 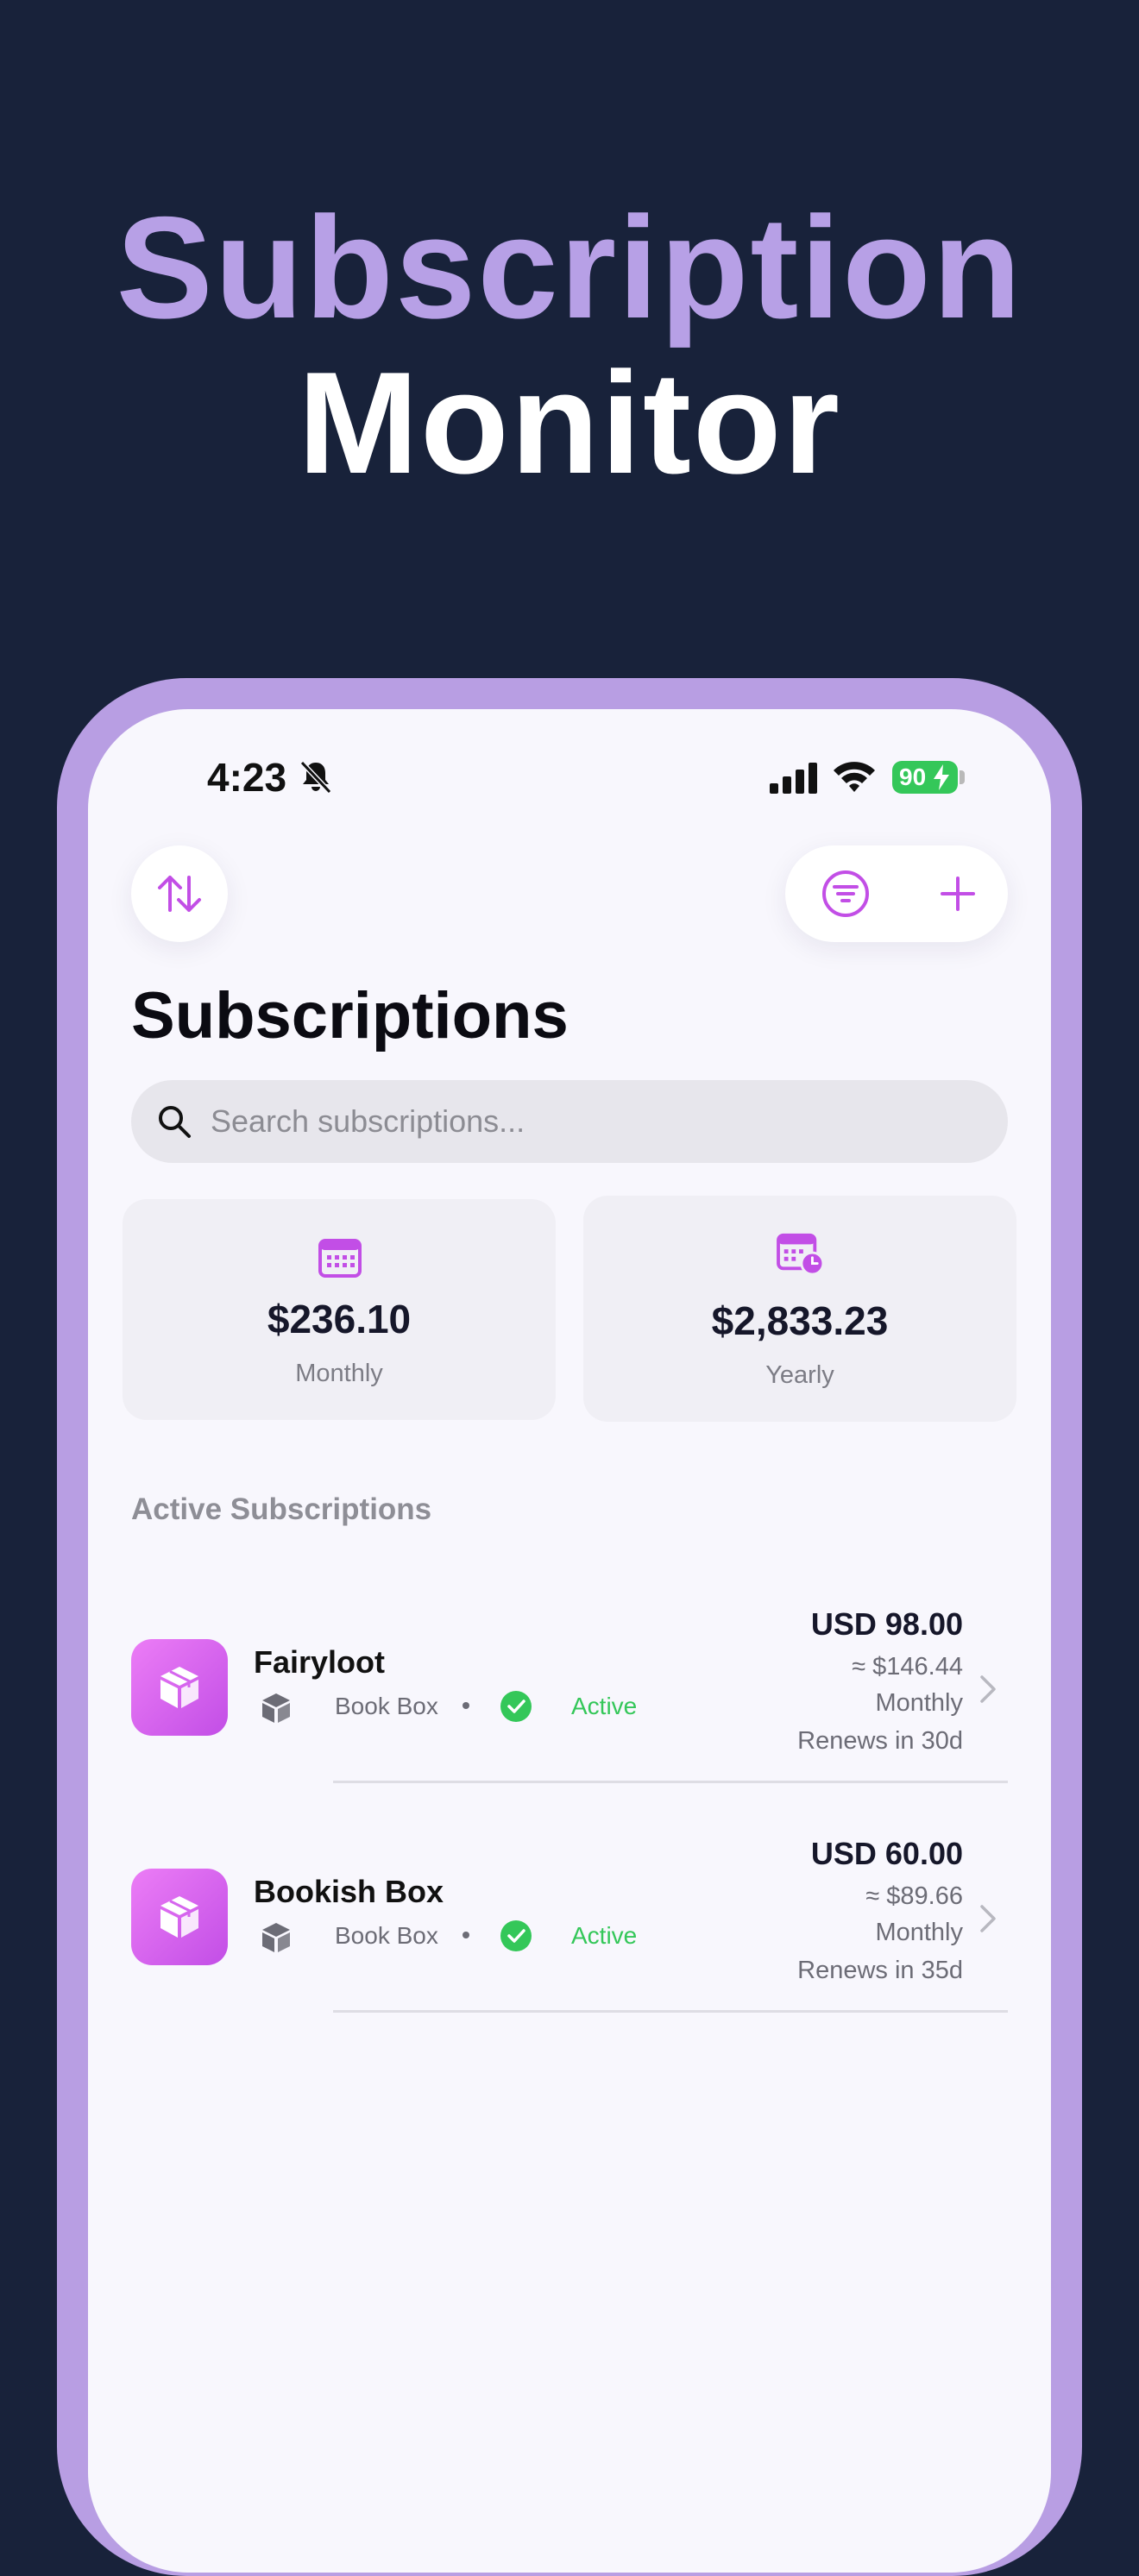 I want to click on subscription-price: USD 98.00, so click(x=886, y=1624).